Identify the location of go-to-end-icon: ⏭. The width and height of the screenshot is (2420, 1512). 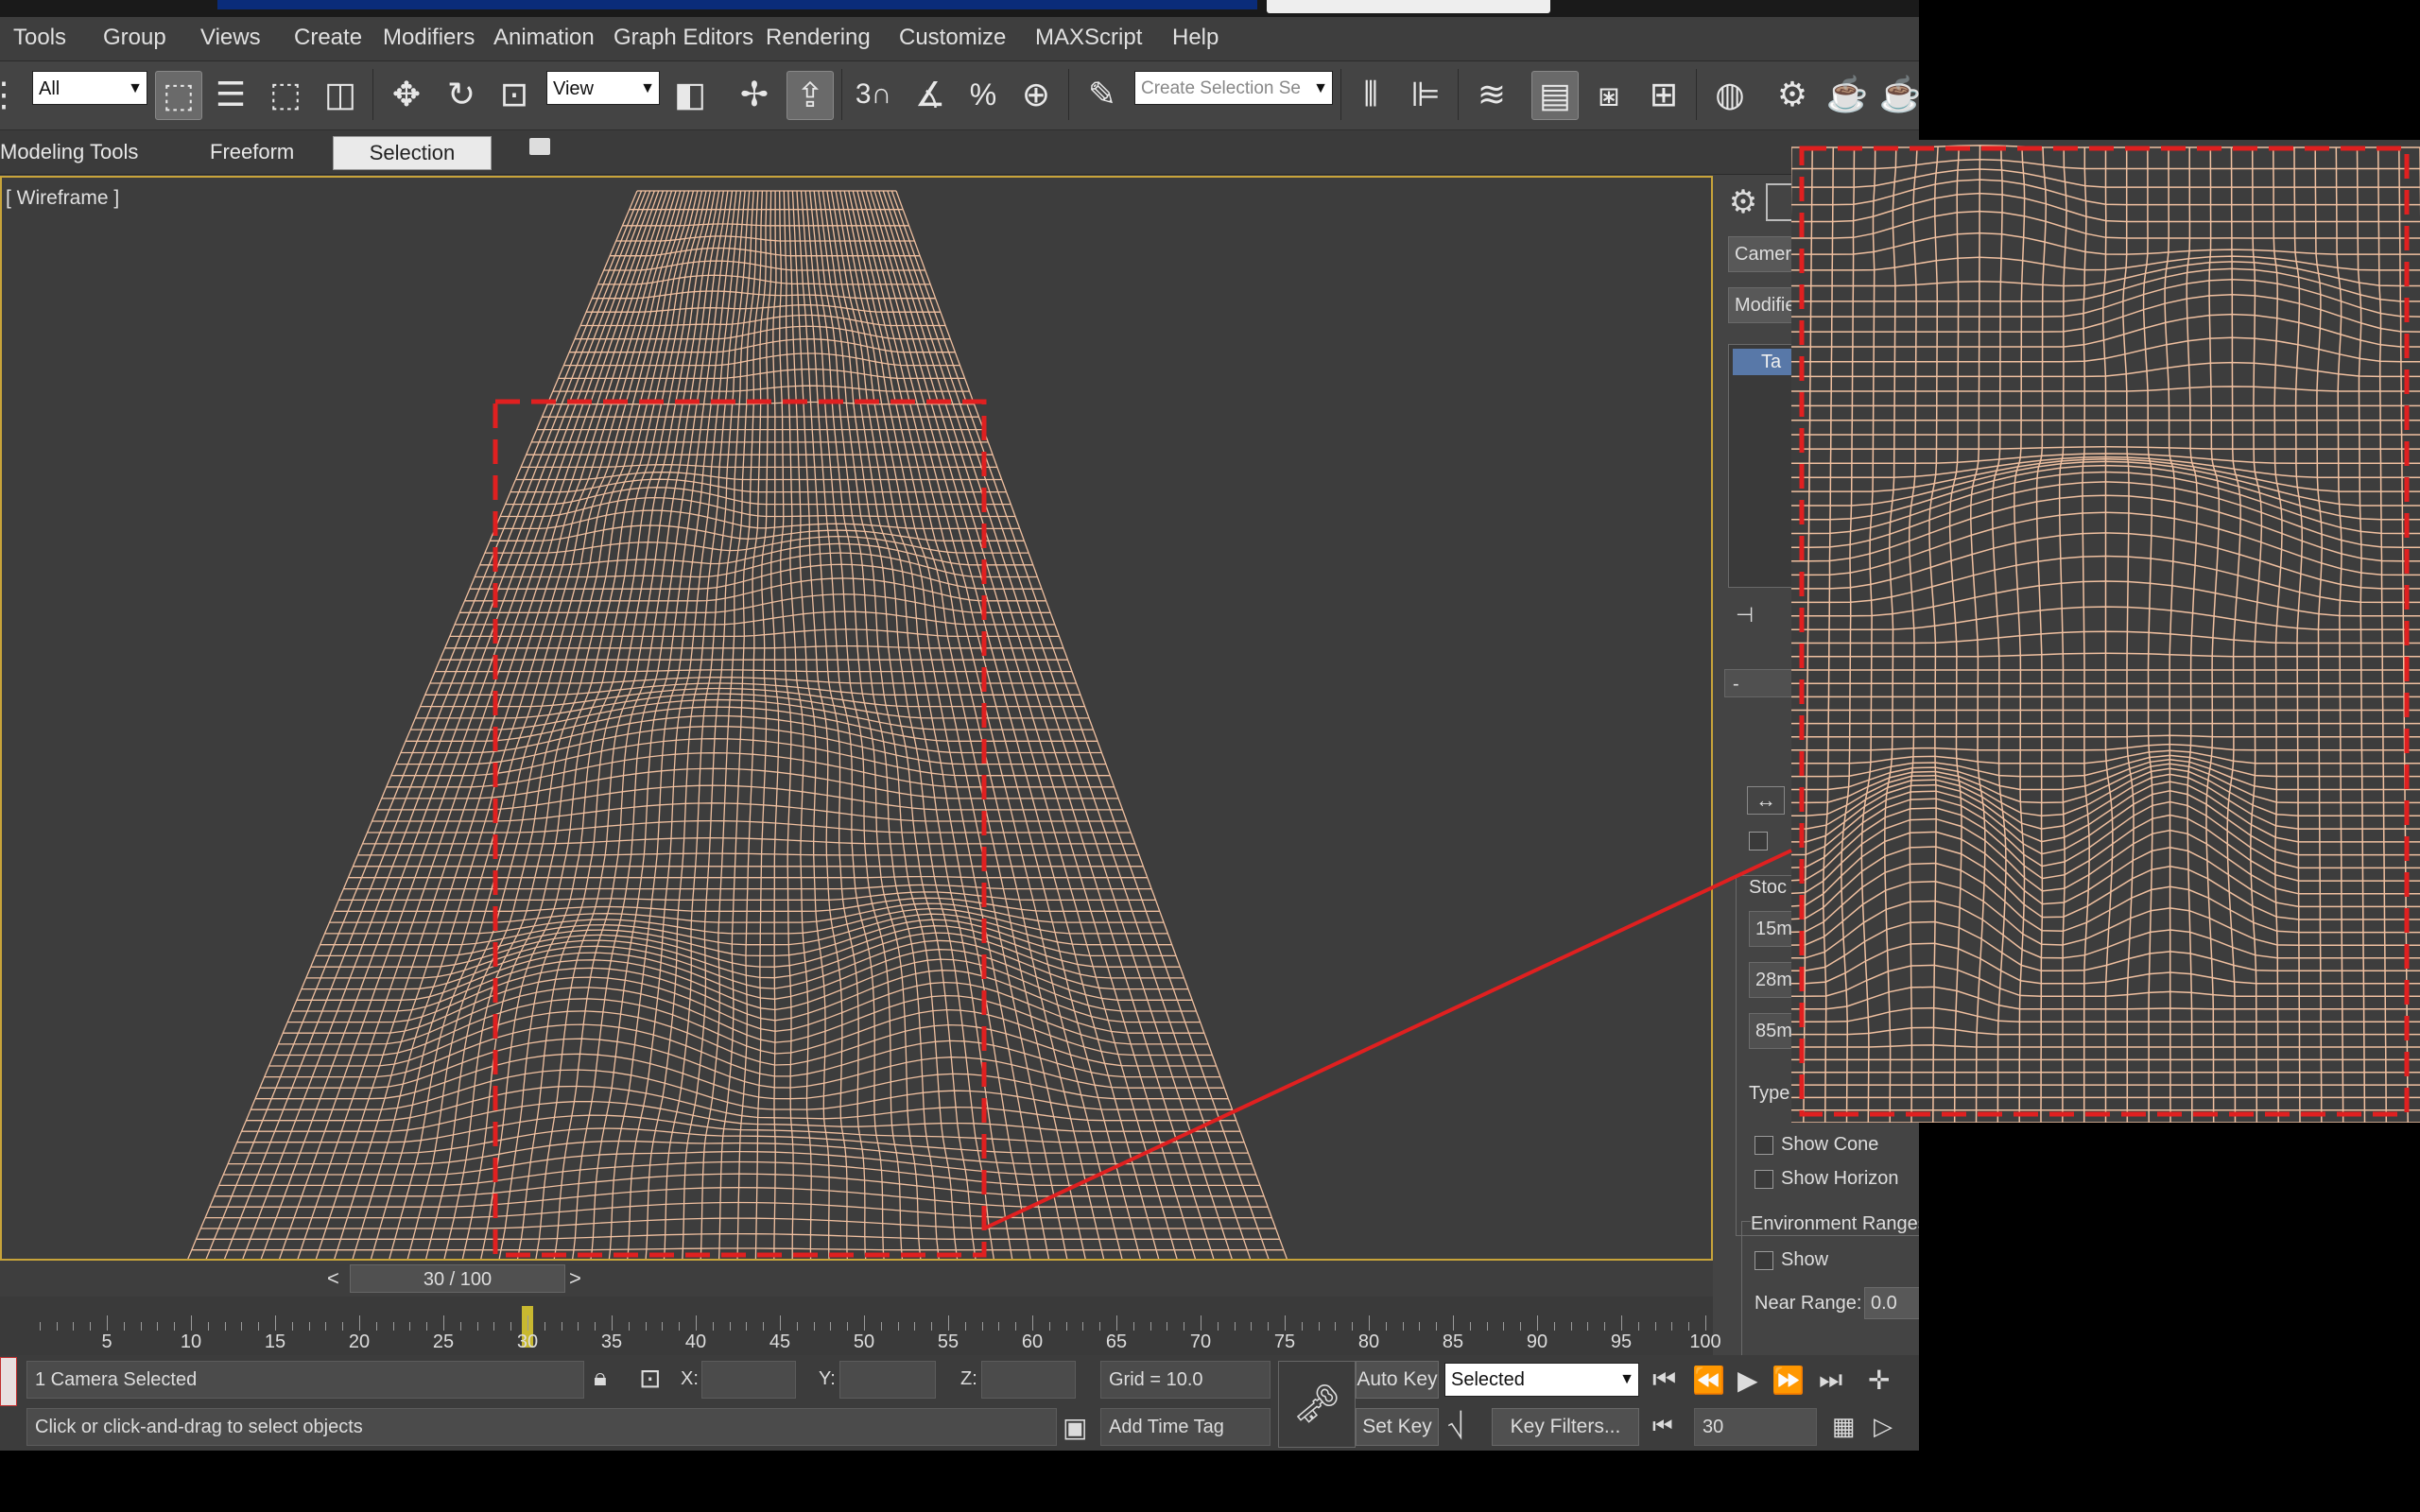
(1830, 1380).